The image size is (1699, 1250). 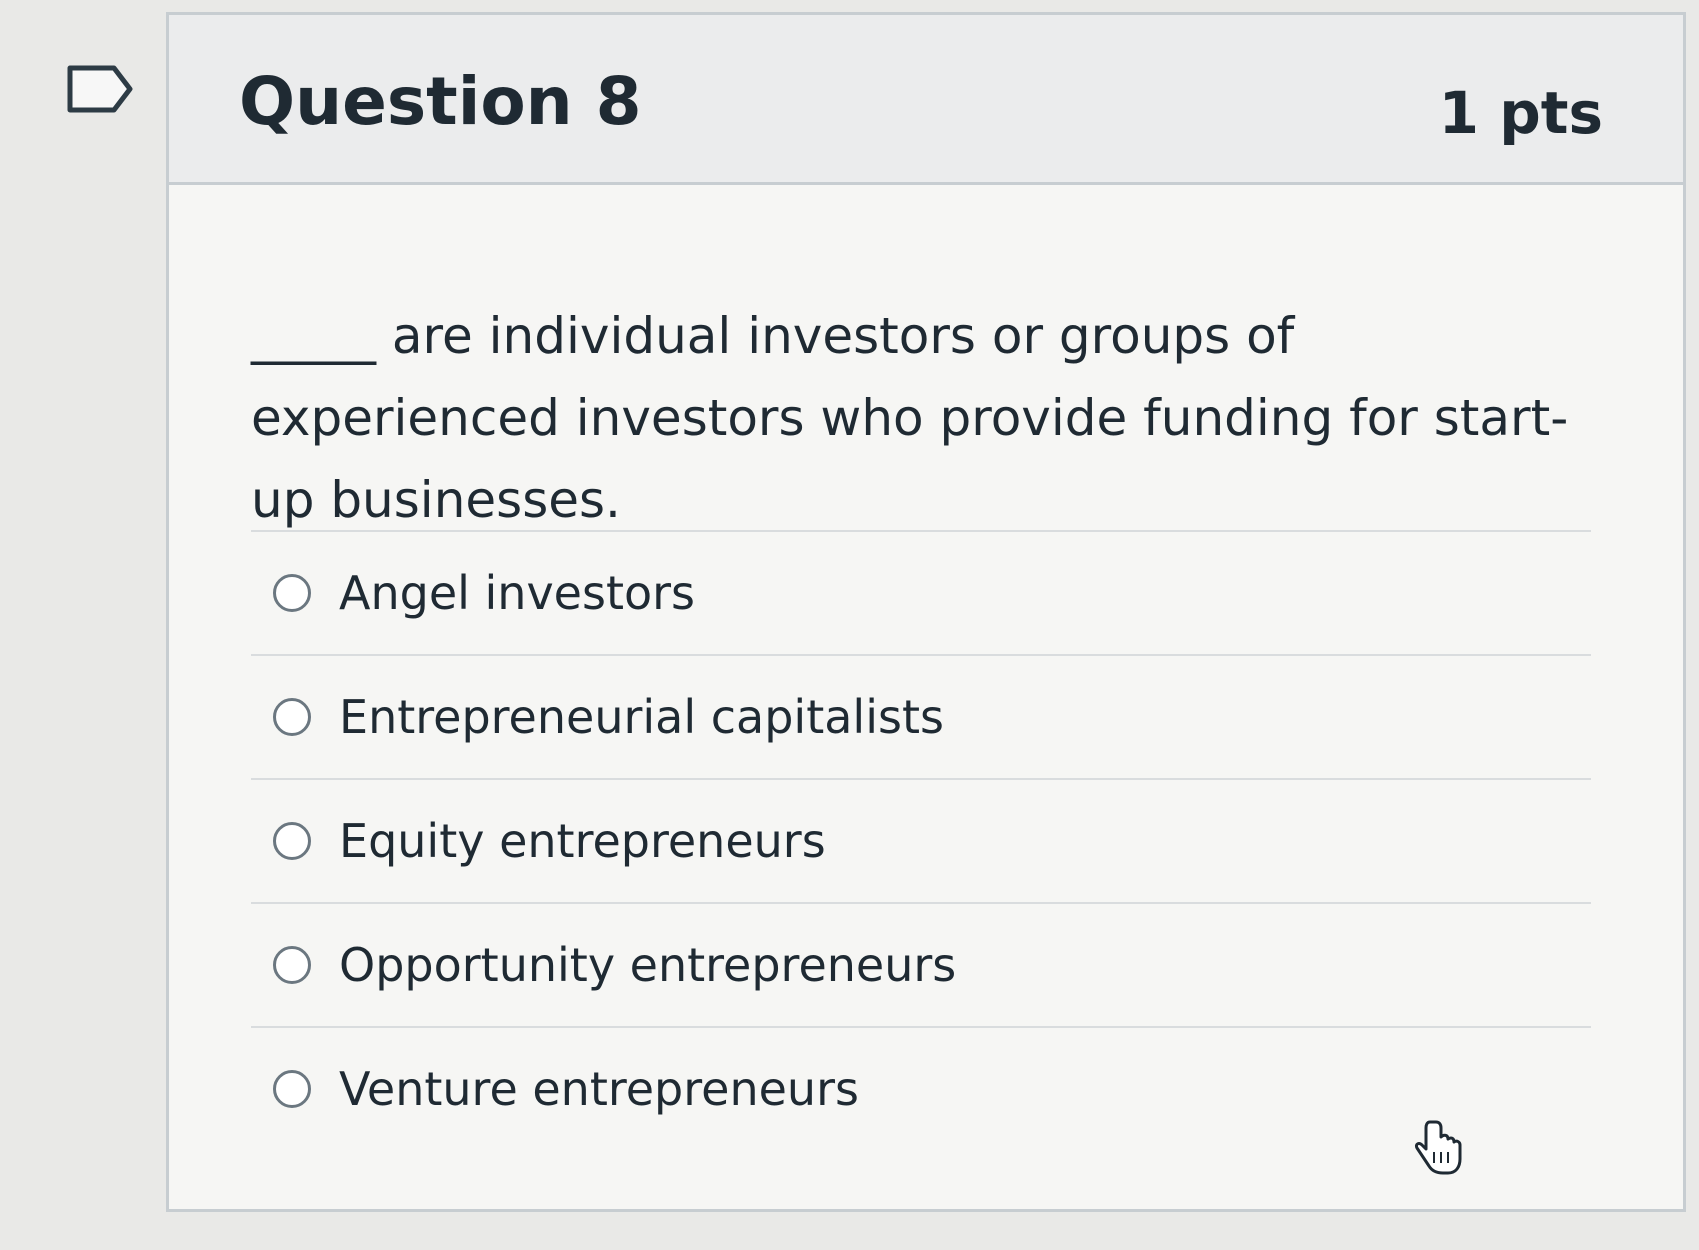 I want to click on answer-option-entrepreneurial-capitalists: Entrepreneurial capitalists, so click(x=921, y=716).